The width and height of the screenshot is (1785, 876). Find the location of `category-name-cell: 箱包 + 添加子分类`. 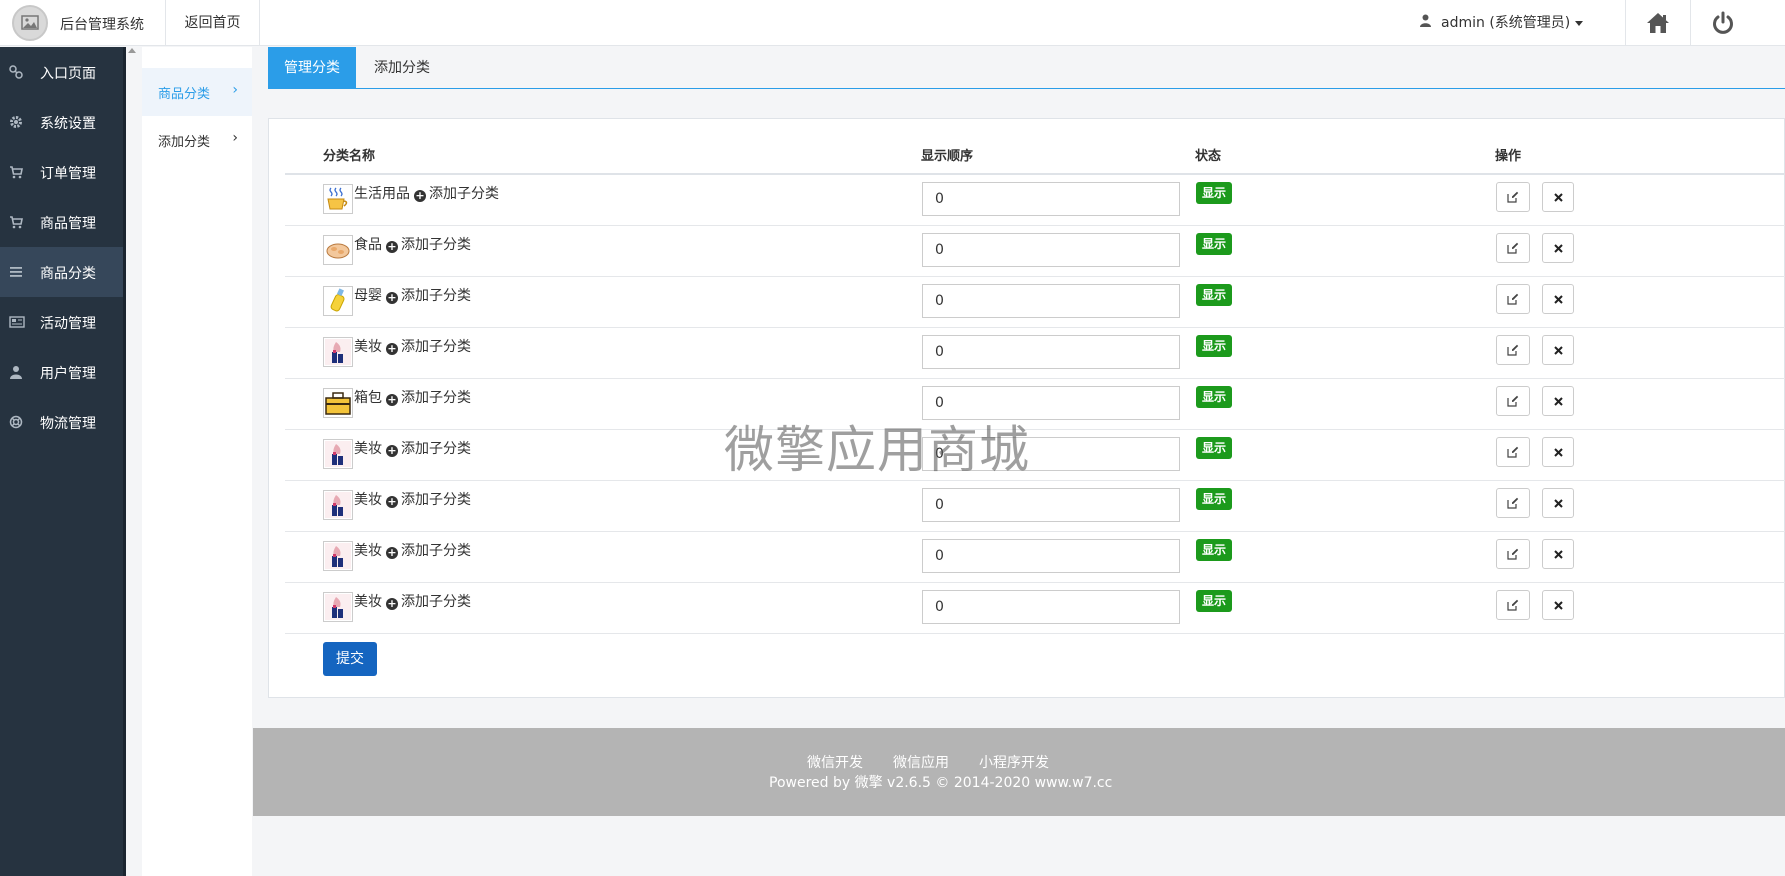

category-name-cell: 箱包 + 添加子分类 is located at coordinates (412, 397).